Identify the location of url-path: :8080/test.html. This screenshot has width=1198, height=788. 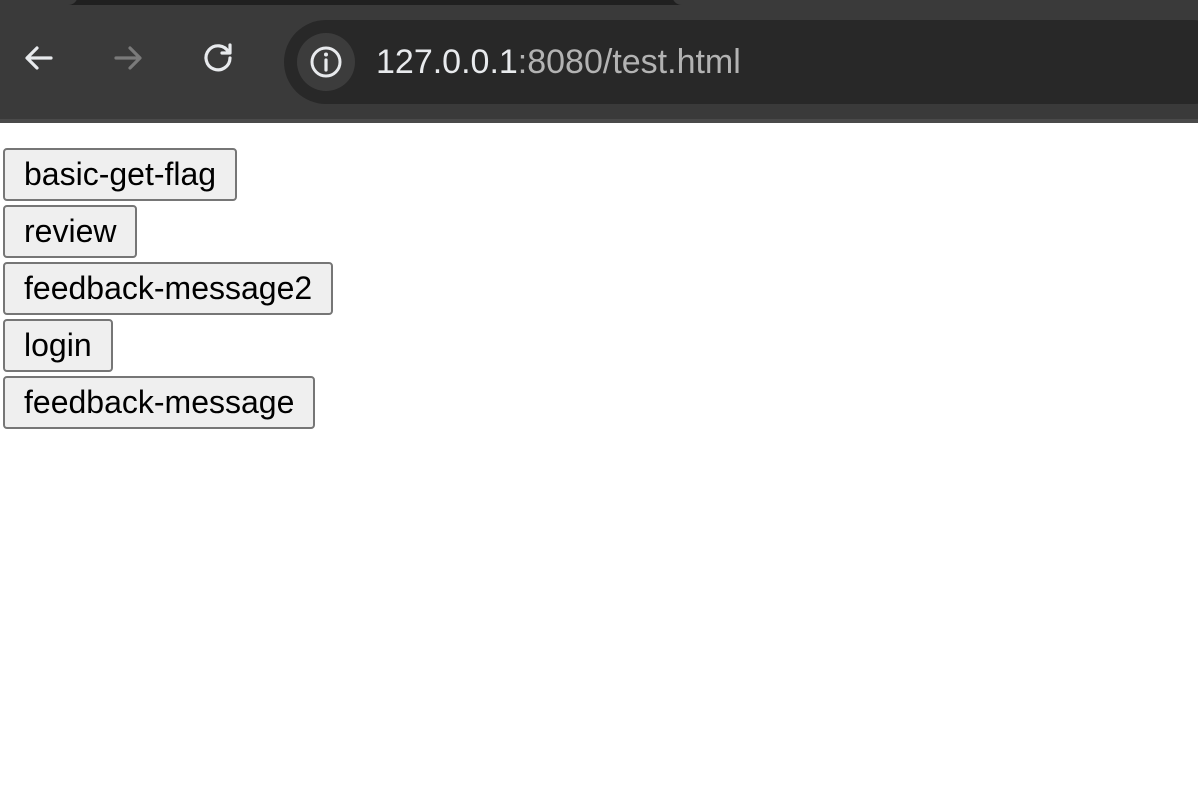
(629, 62).